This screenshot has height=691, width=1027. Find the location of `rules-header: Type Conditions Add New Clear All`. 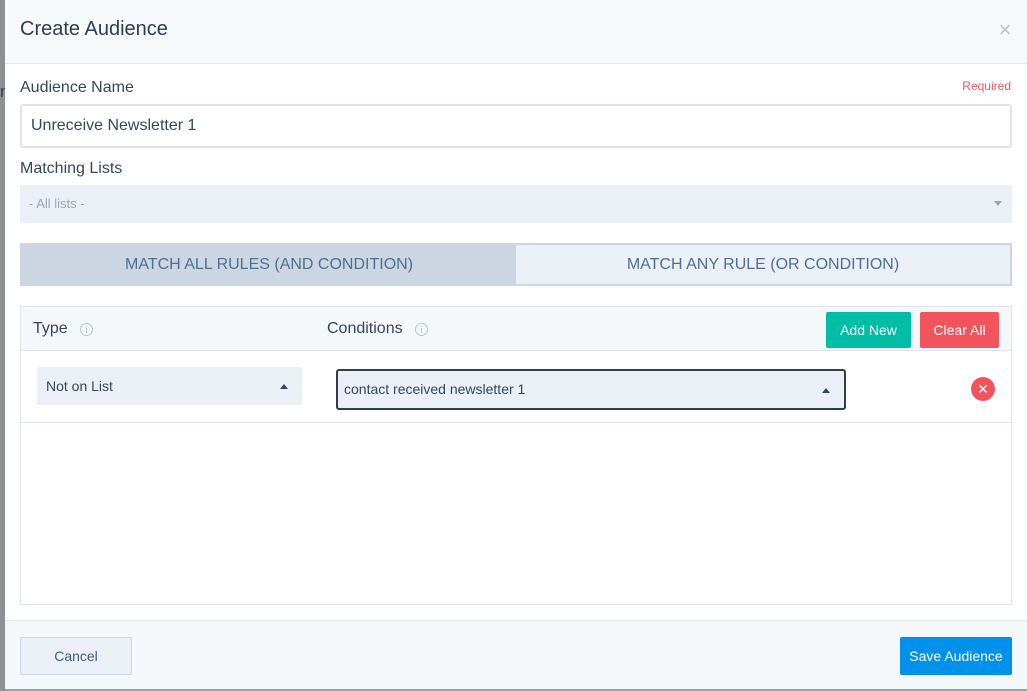

rules-header: Type Conditions Add New Clear All is located at coordinates (516, 329).